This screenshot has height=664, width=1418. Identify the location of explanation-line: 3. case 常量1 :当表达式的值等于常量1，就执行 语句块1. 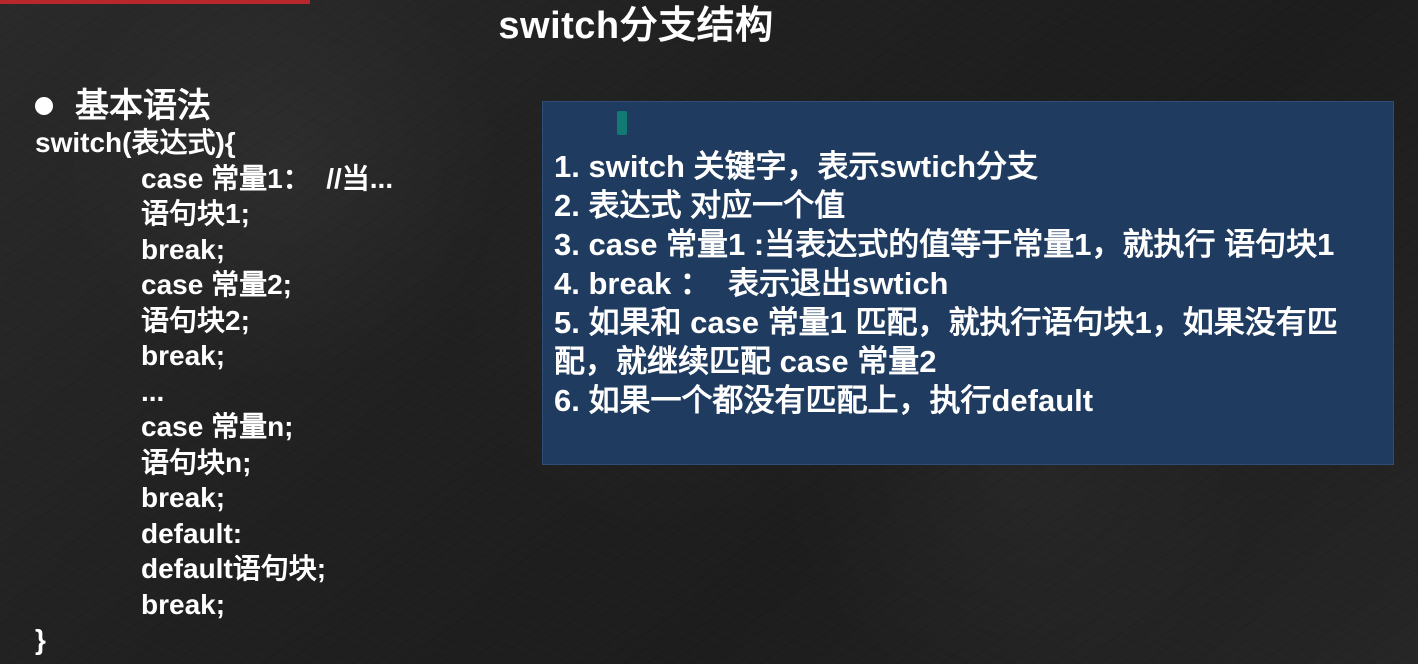
(944, 244).